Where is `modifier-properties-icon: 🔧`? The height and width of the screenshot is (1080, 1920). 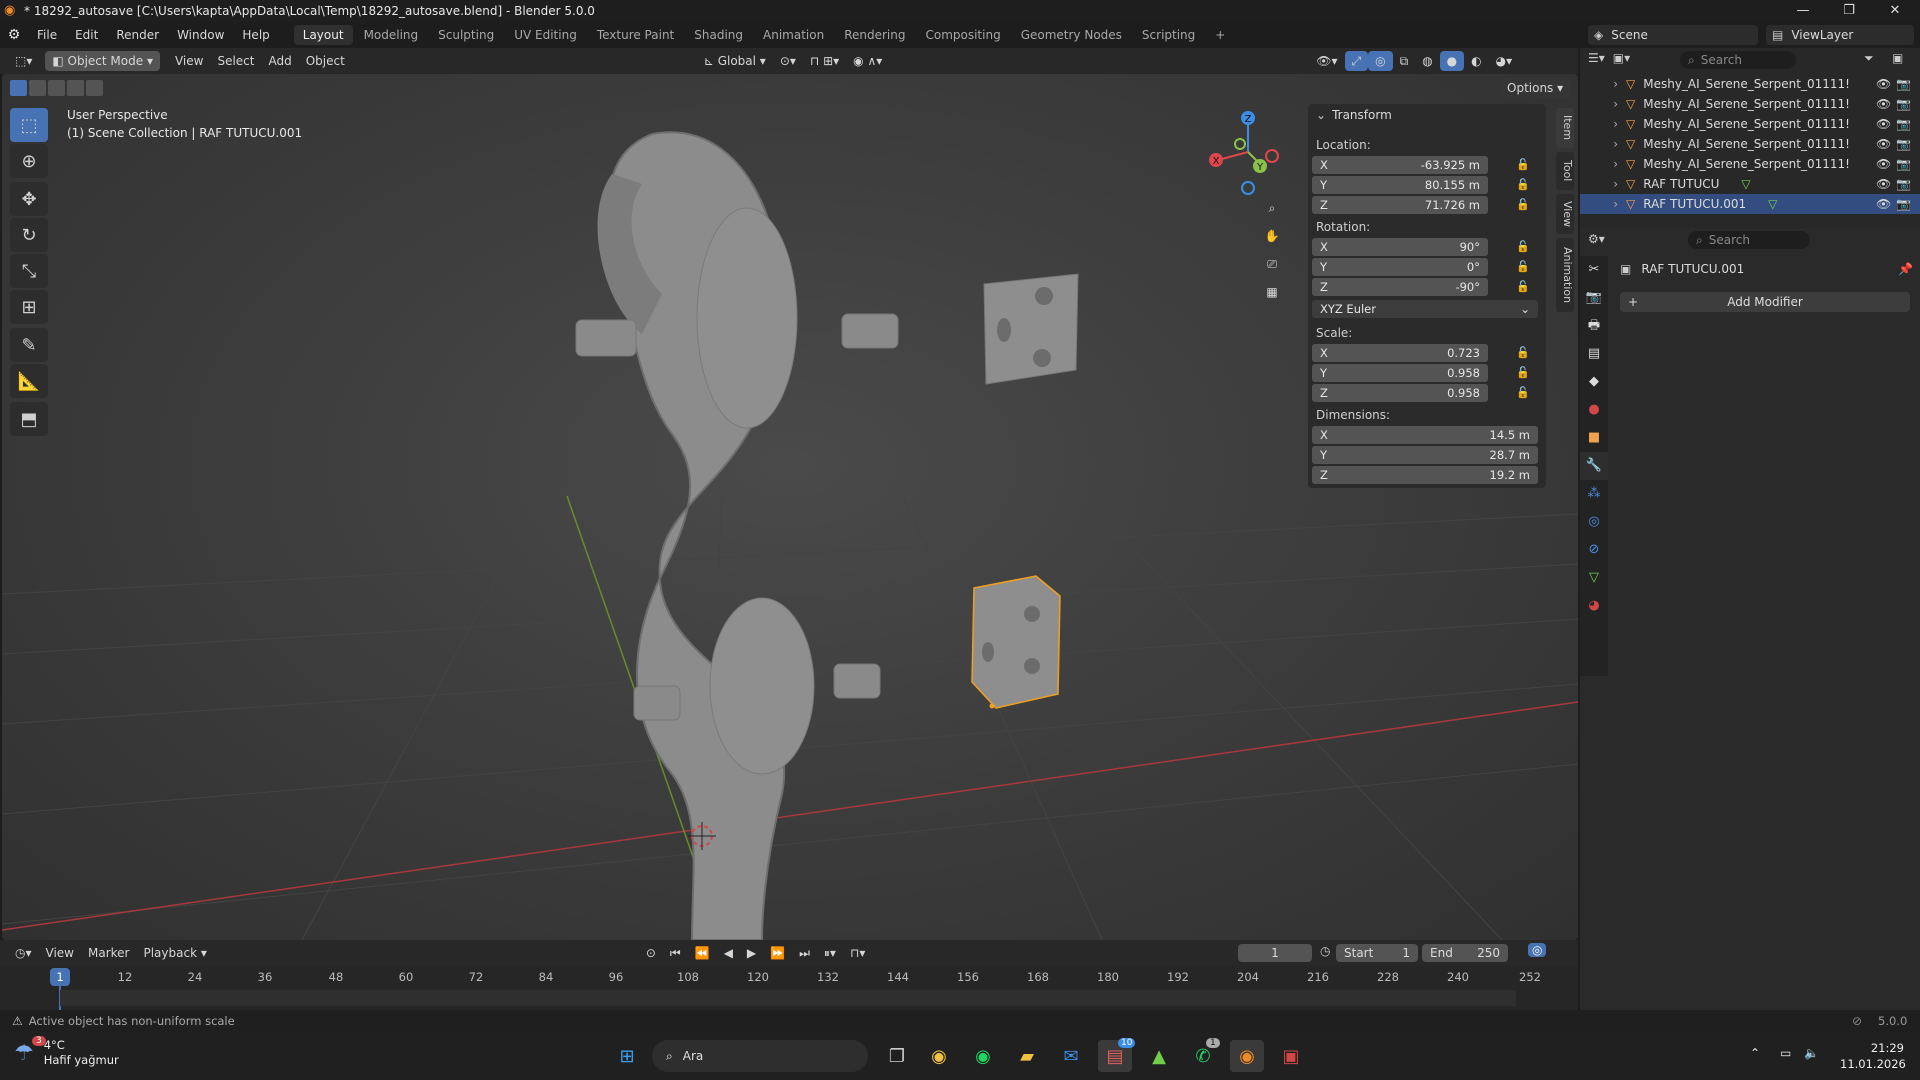 modifier-properties-icon: 🔧 is located at coordinates (1594, 466).